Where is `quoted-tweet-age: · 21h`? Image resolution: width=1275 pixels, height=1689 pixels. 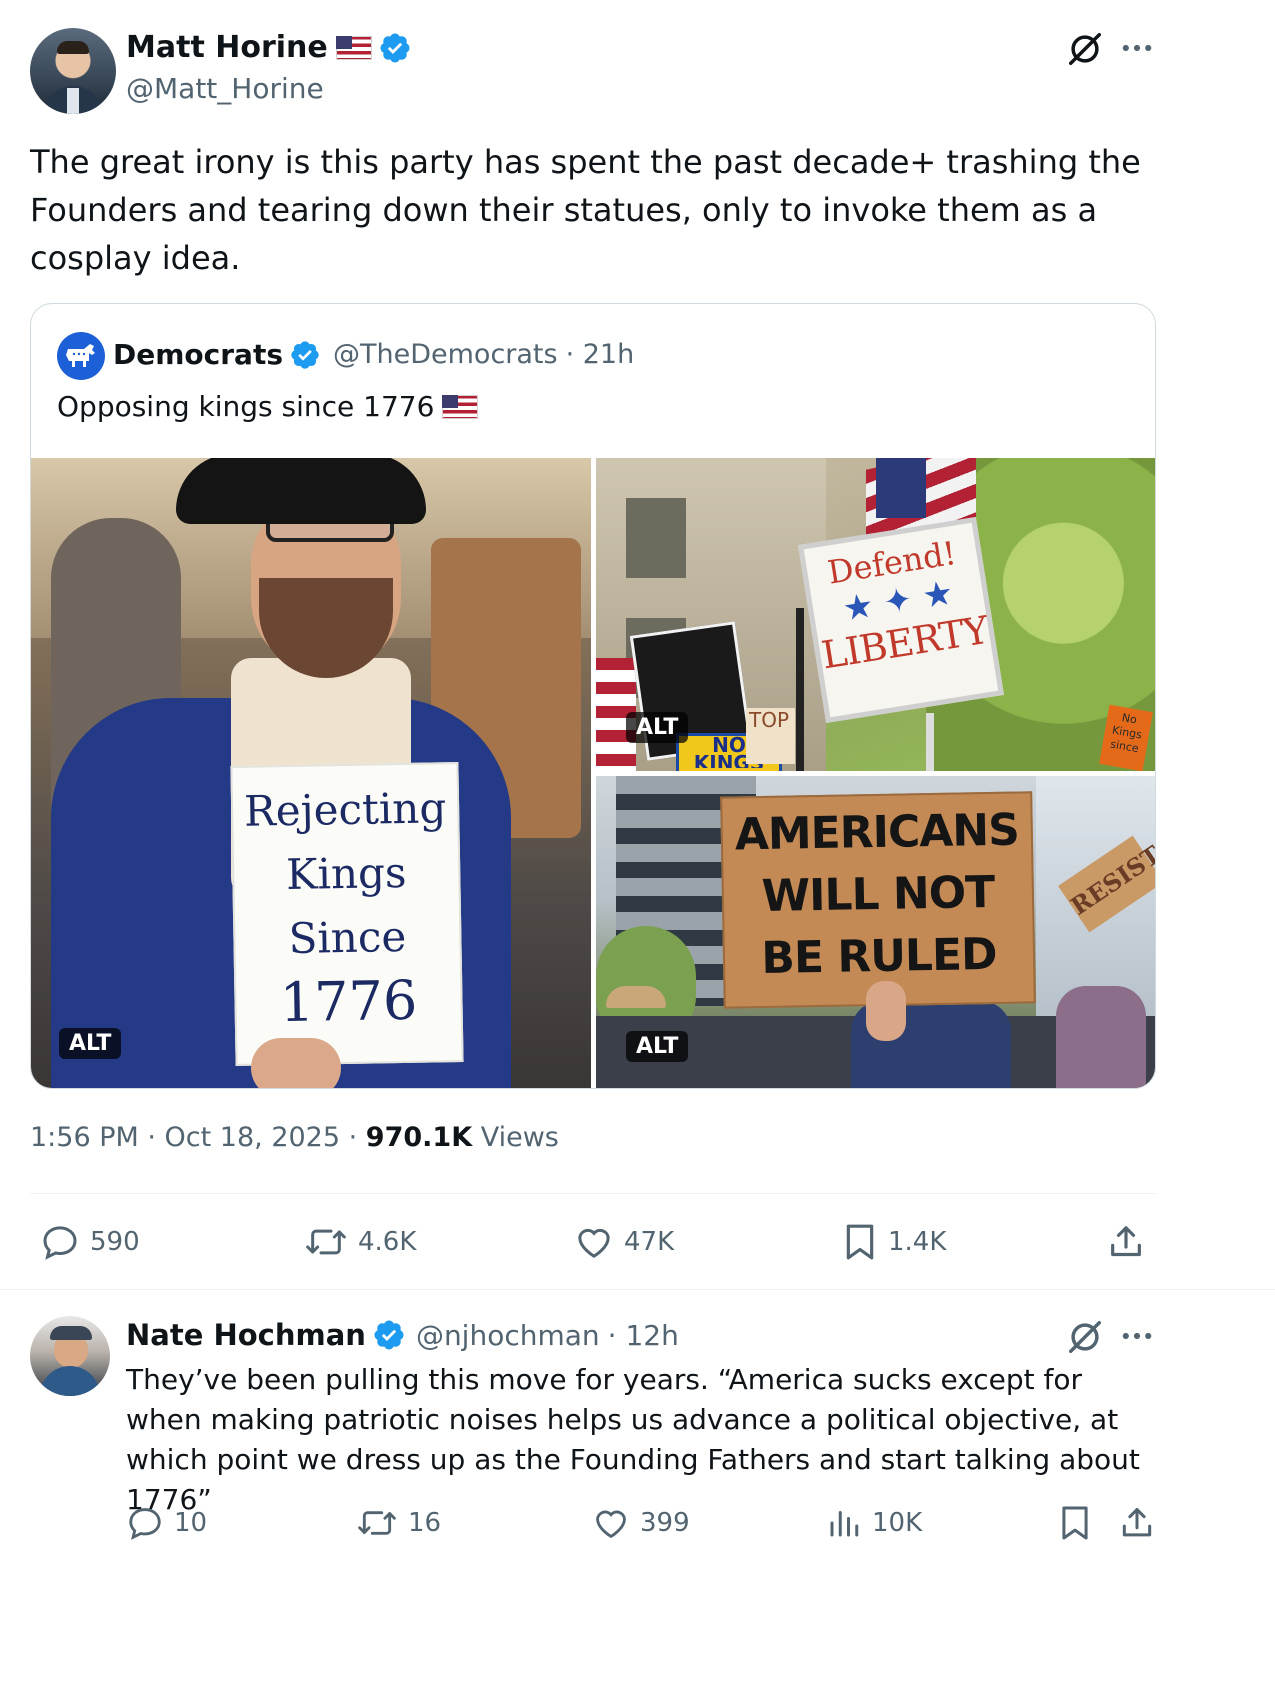
quoted-tweet-age: · 21h is located at coordinates (600, 354).